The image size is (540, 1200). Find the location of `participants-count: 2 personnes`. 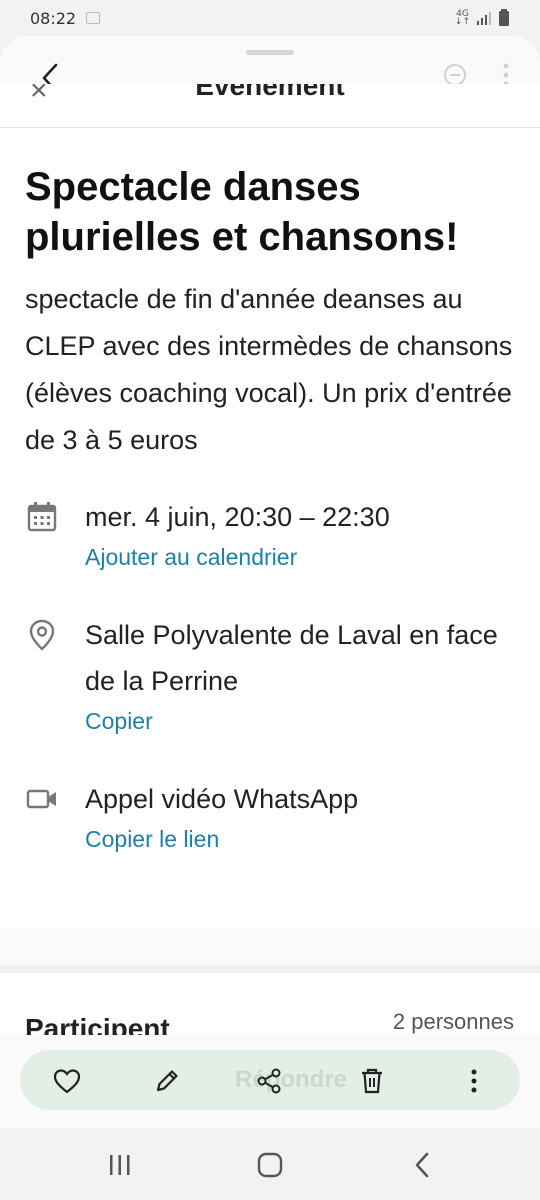

participants-count: 2 personnes is located at coordinates (453, 1022).